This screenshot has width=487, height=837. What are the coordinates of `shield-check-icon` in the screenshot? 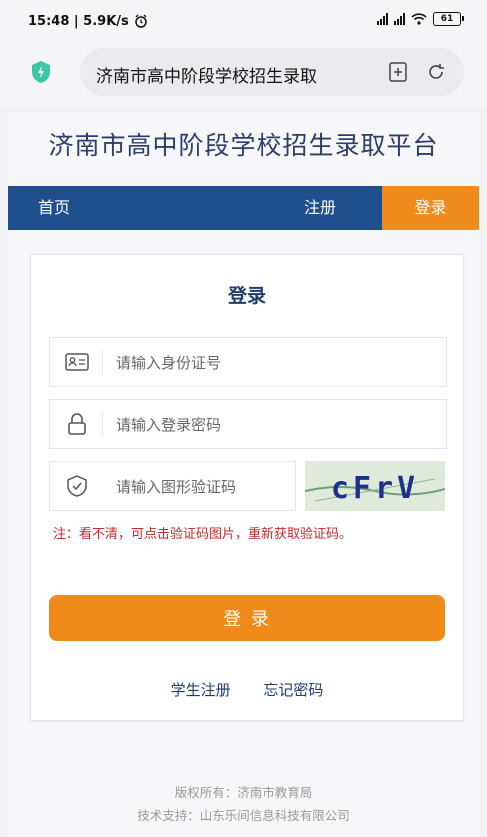 It's located at (77, 486).